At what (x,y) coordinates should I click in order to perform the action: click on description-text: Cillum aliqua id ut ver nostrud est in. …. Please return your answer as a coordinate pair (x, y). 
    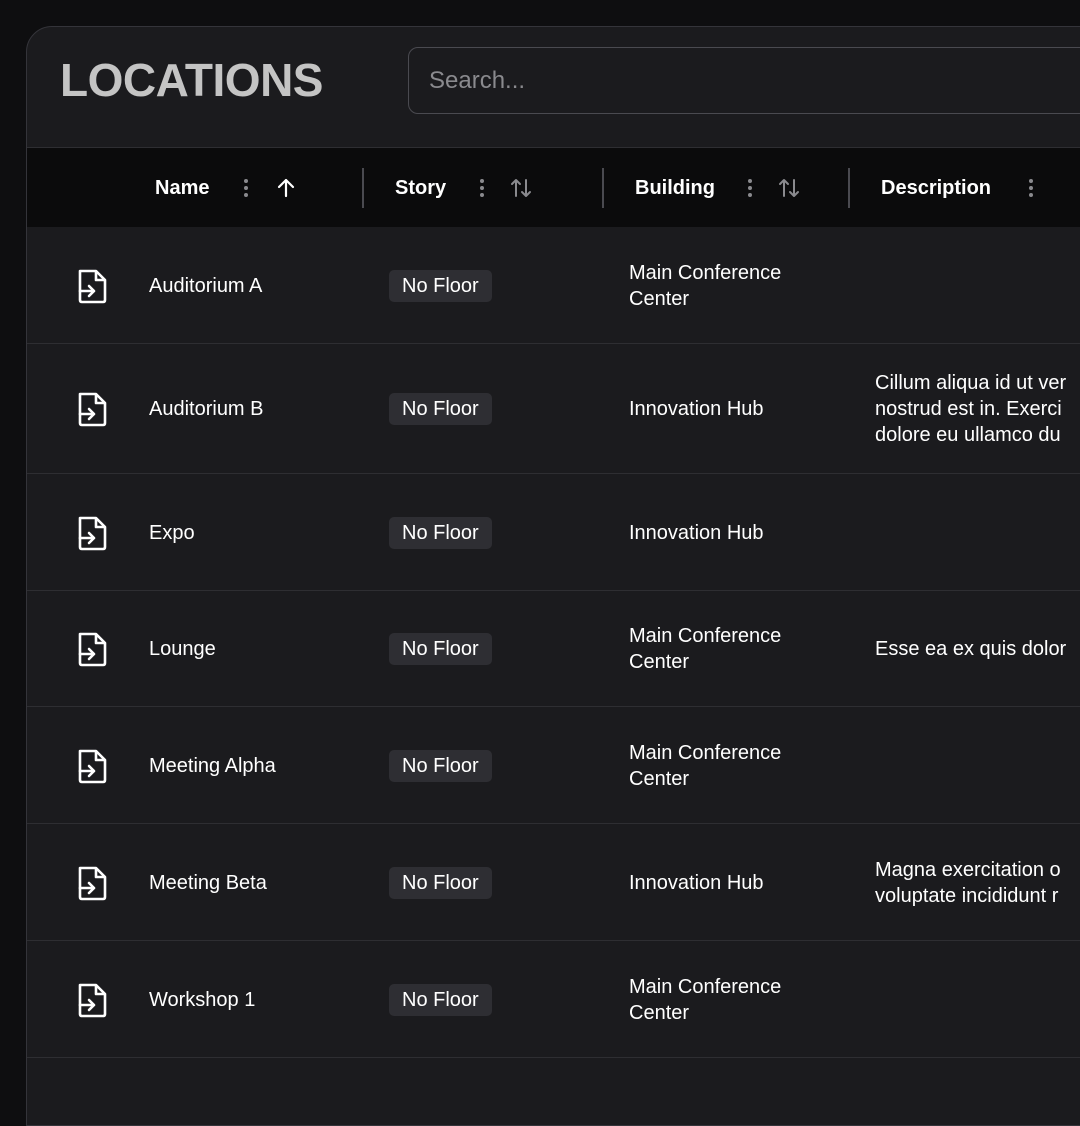
    Looking at the image, I should click on (971, 409).